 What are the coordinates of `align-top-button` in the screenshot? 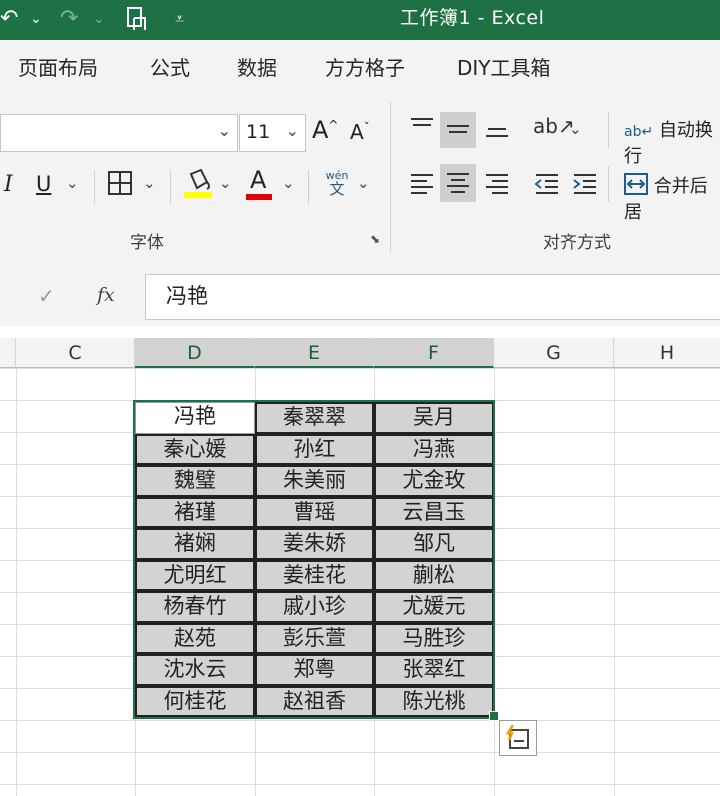 It's located at (422, 129).